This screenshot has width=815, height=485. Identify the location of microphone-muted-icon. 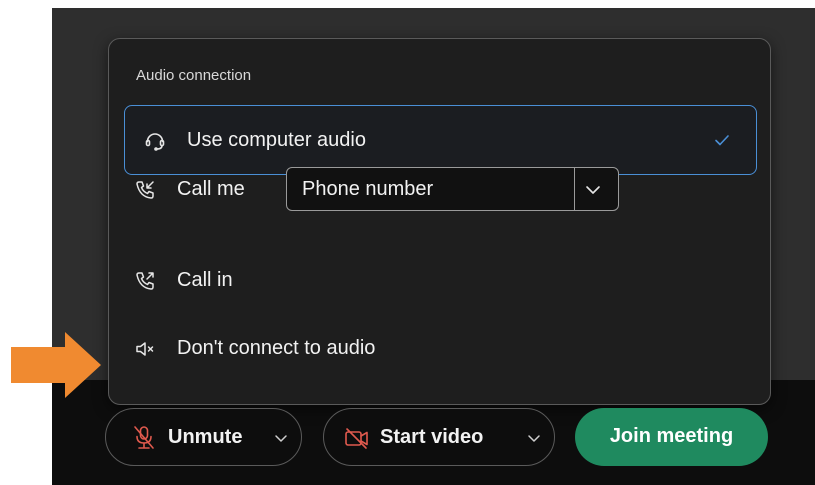
(144, 440).